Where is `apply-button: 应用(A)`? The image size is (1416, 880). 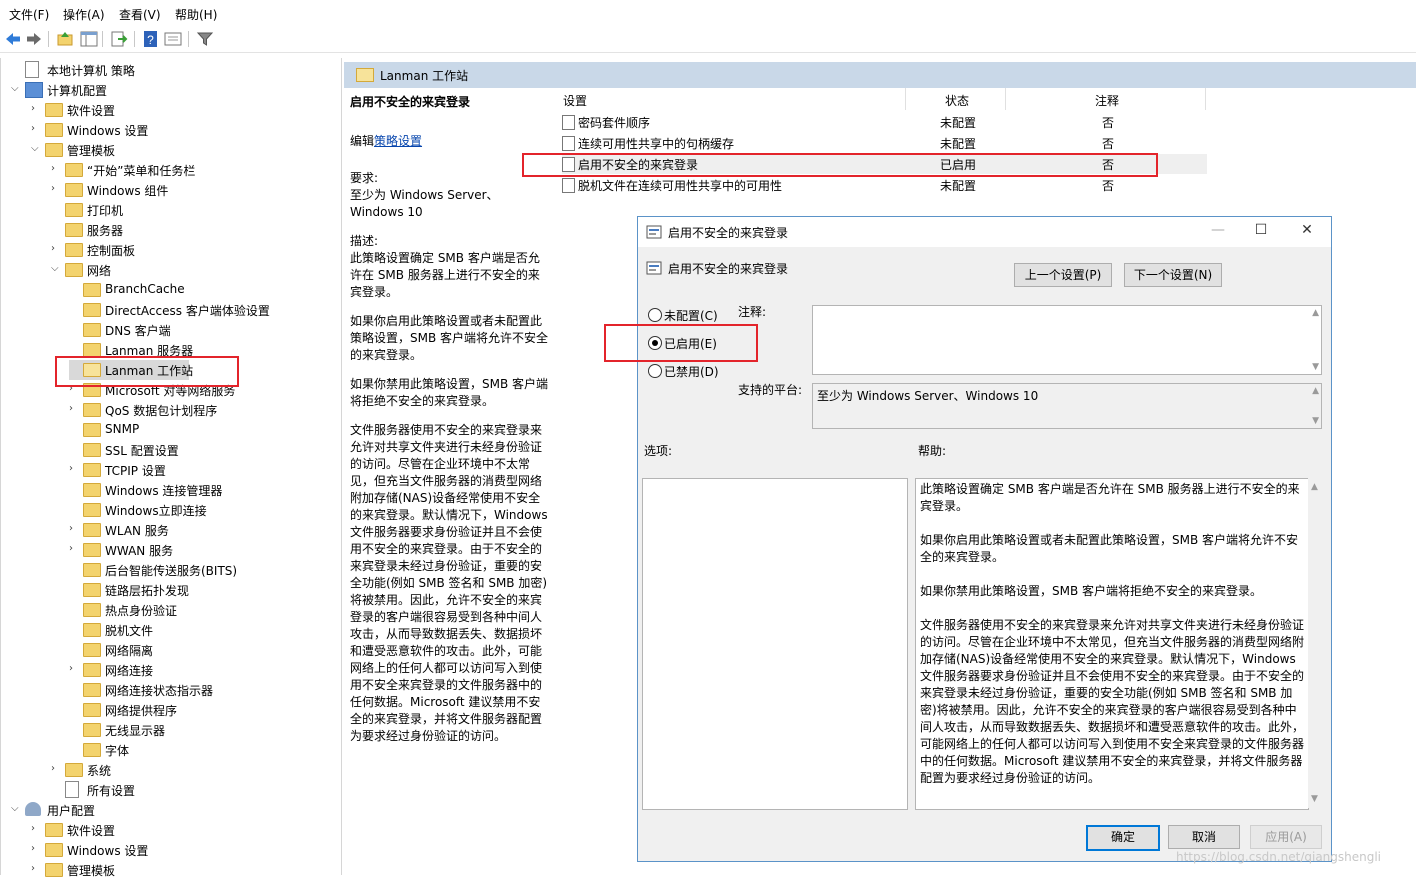 apply-button: 应用(A) is located at coordinates (1286, 837).